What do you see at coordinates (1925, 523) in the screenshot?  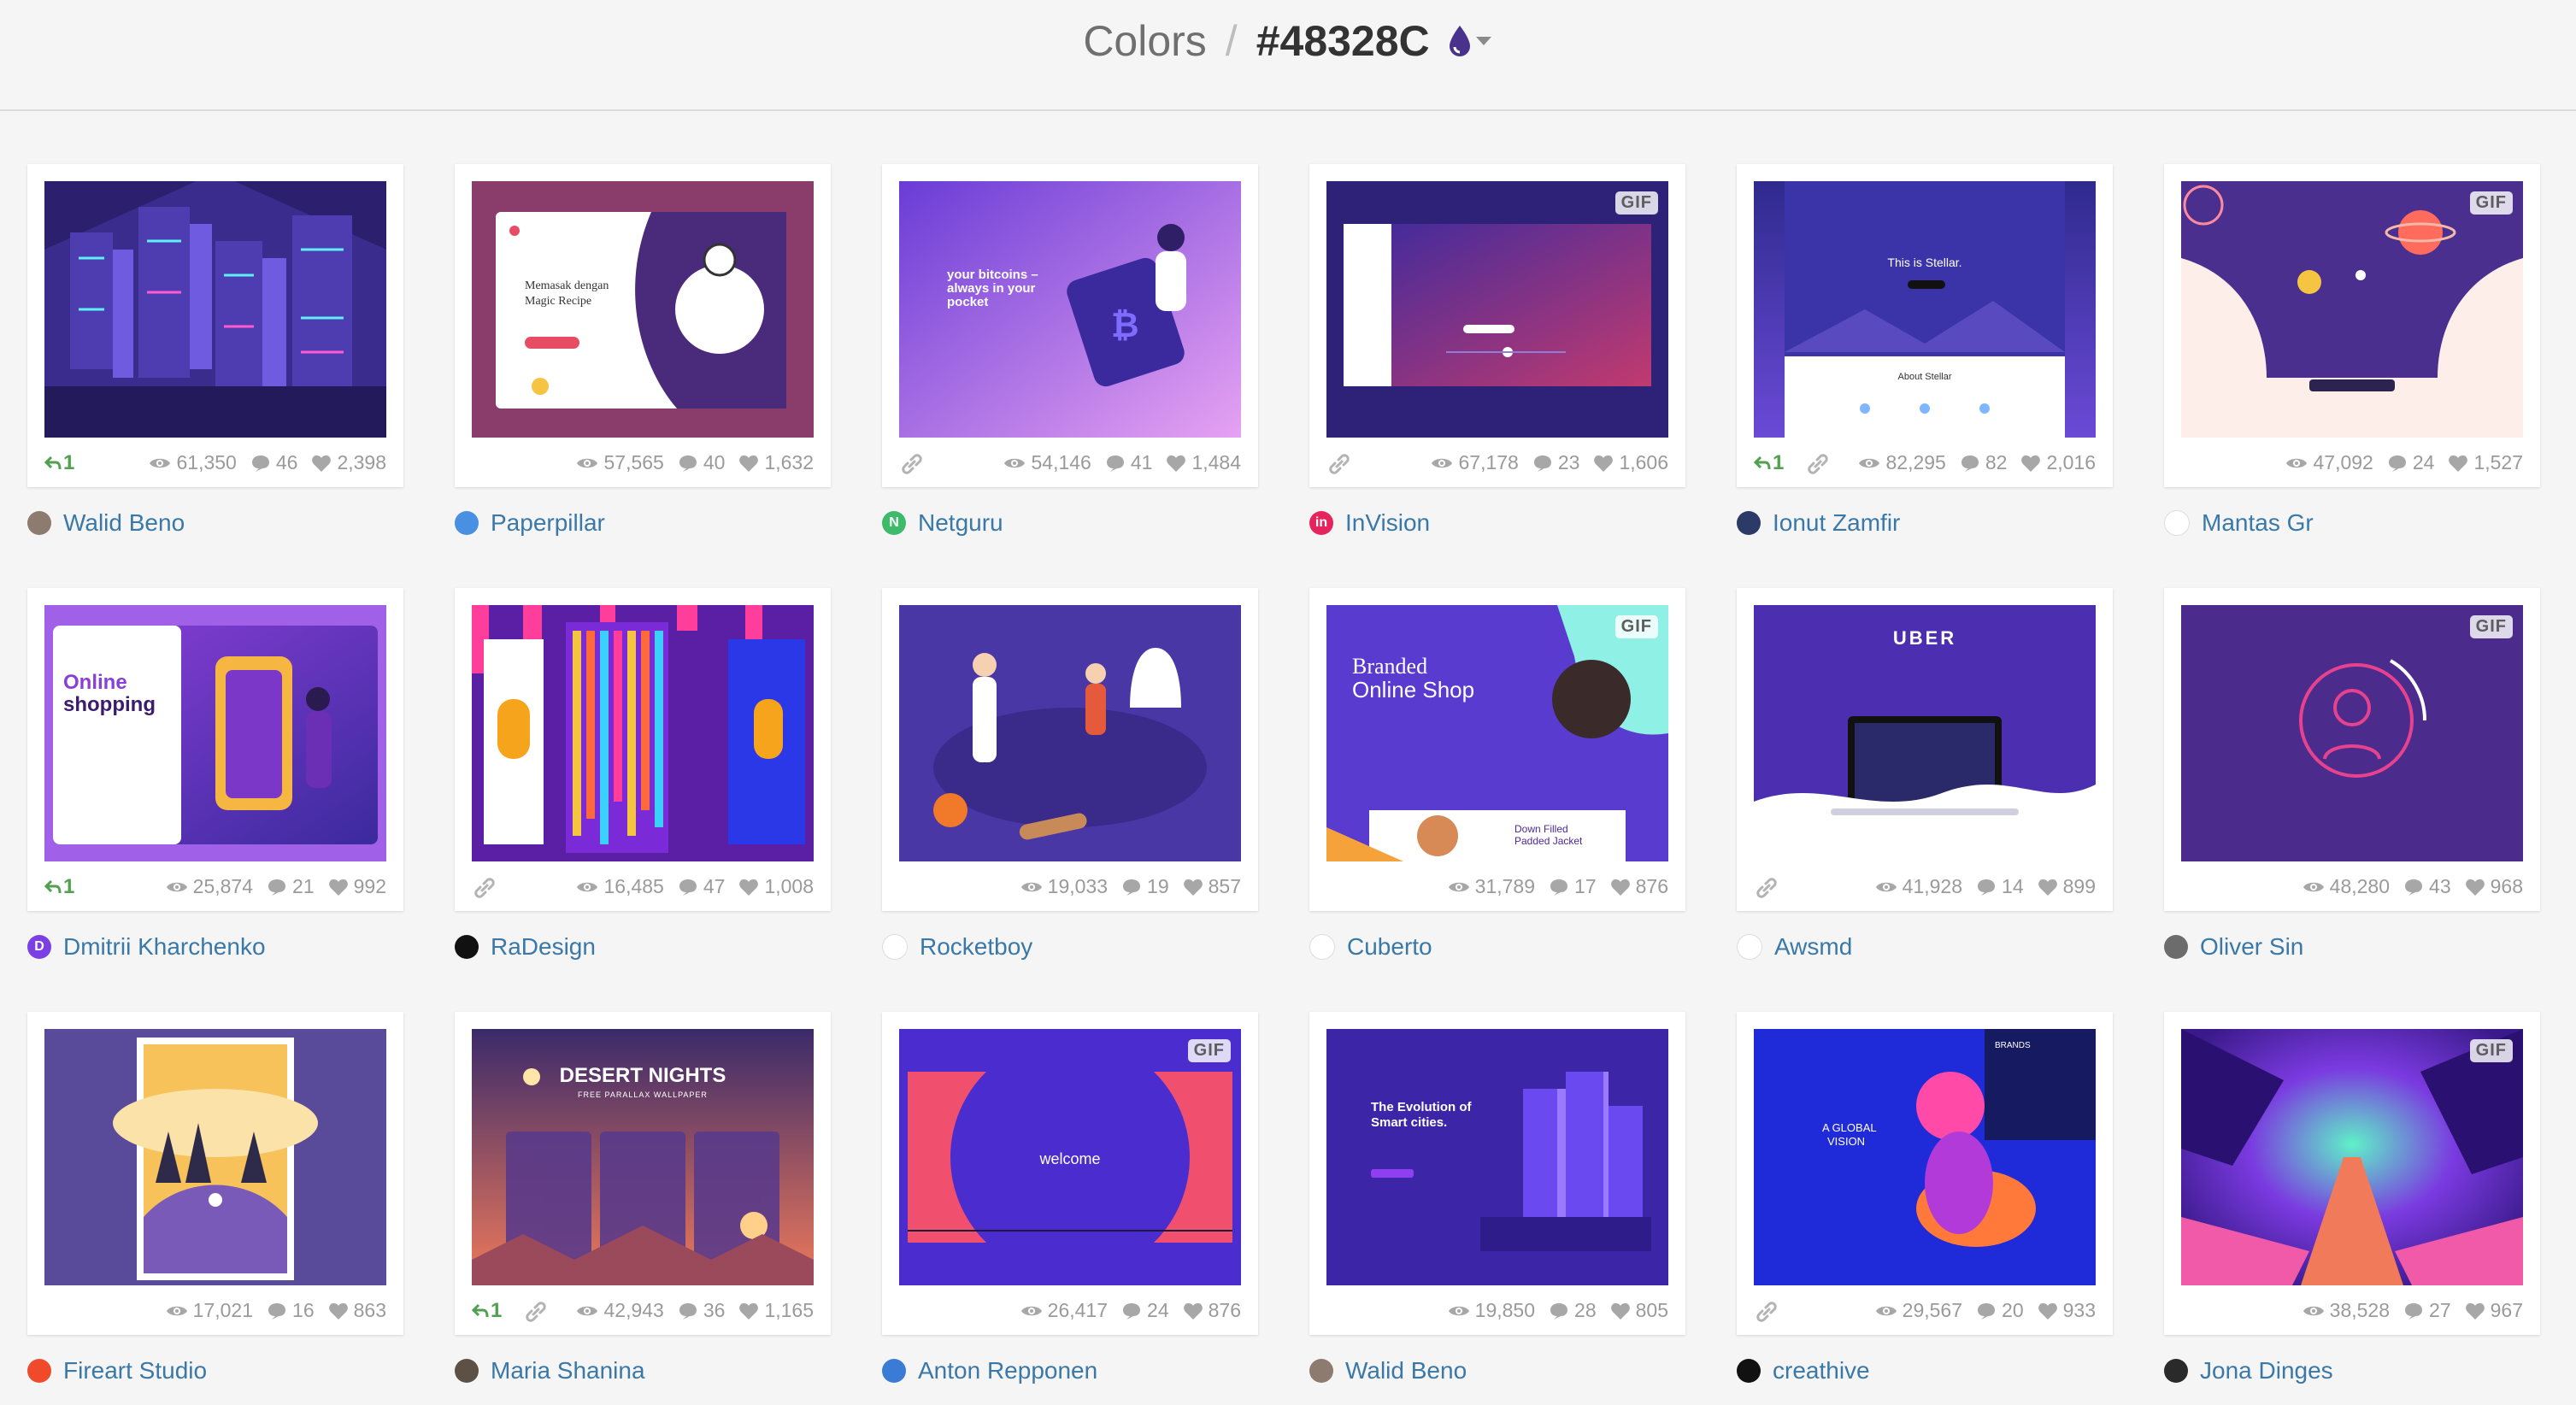 I see `author-link: Ionut Zamfir` at bounding box center [1925, 523].